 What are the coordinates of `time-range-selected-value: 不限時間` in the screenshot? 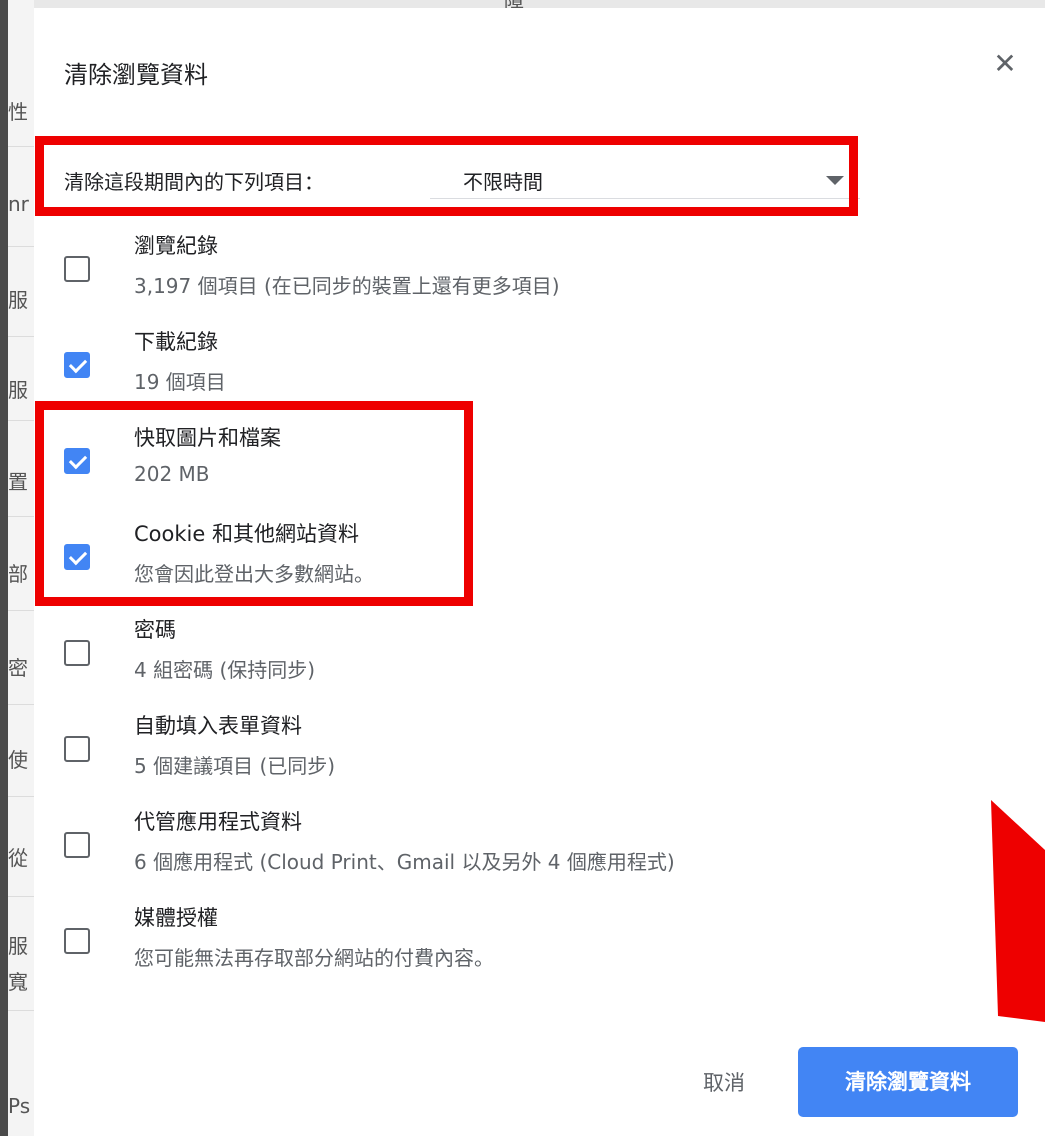 It's located at (503, 182).